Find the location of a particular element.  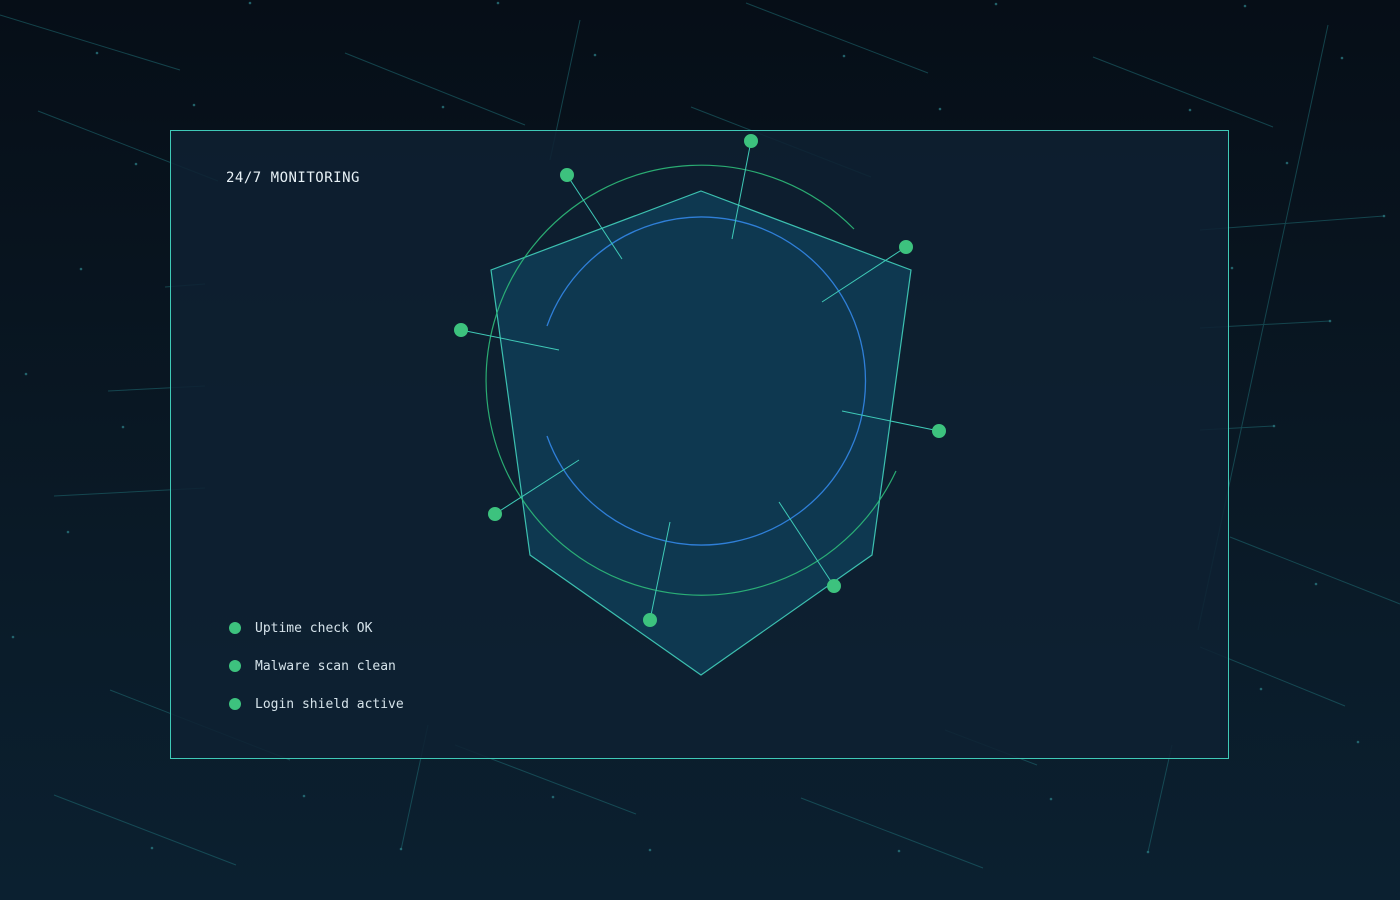

status-item-login-shield: Login shield active is located at coordinates (316, 704).